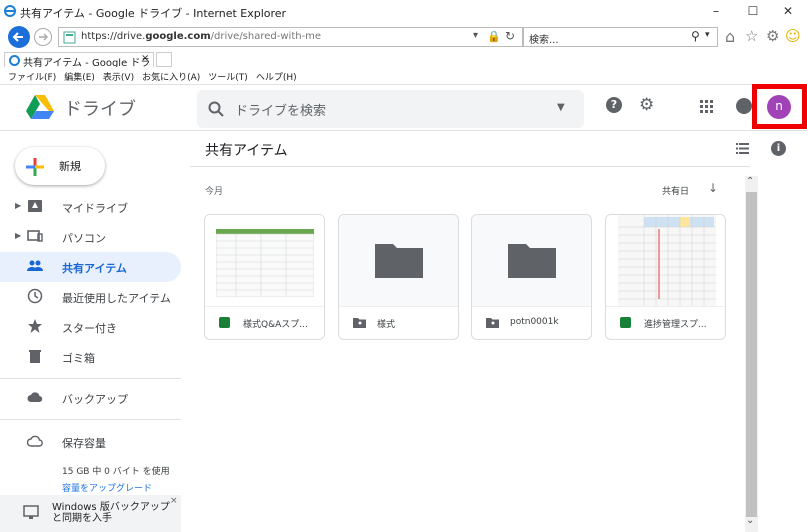 The image size is (807, 532). I want to click on cloud-outline-icon, so click(35, 441).